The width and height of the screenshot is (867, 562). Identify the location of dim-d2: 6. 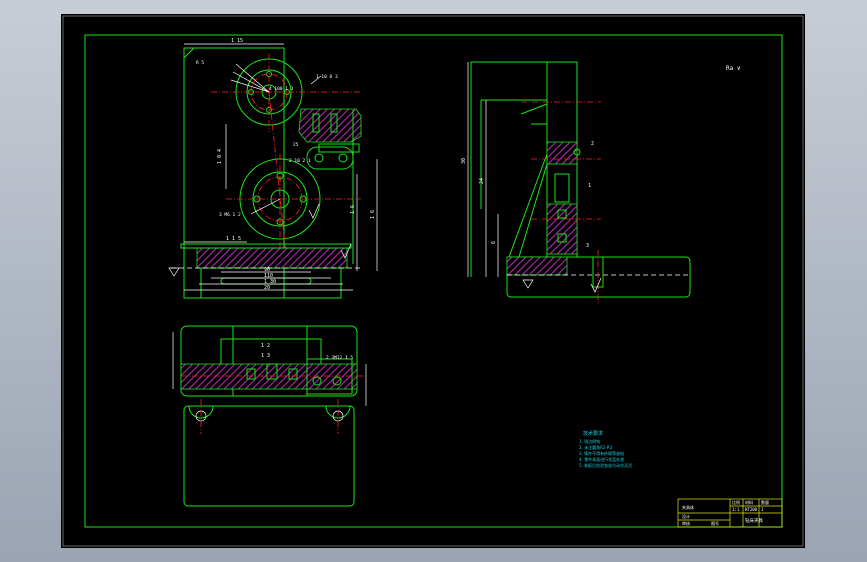
(494, 242).